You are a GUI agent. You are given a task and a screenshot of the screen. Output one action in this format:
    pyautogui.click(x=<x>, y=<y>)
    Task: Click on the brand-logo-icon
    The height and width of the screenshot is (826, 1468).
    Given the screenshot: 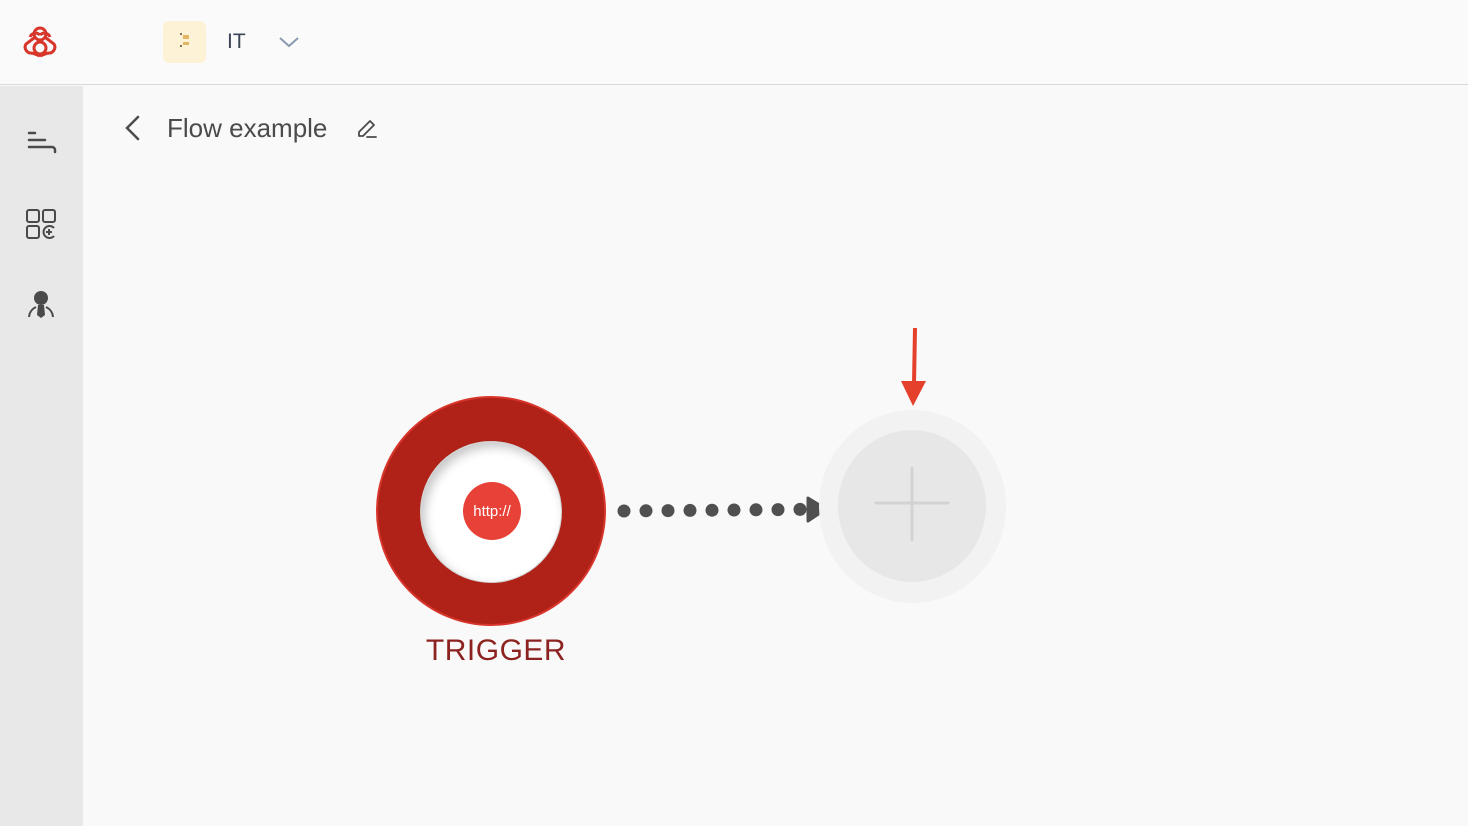 What is the action you would take?
    pyautogui.click(x=40, y=42)
    